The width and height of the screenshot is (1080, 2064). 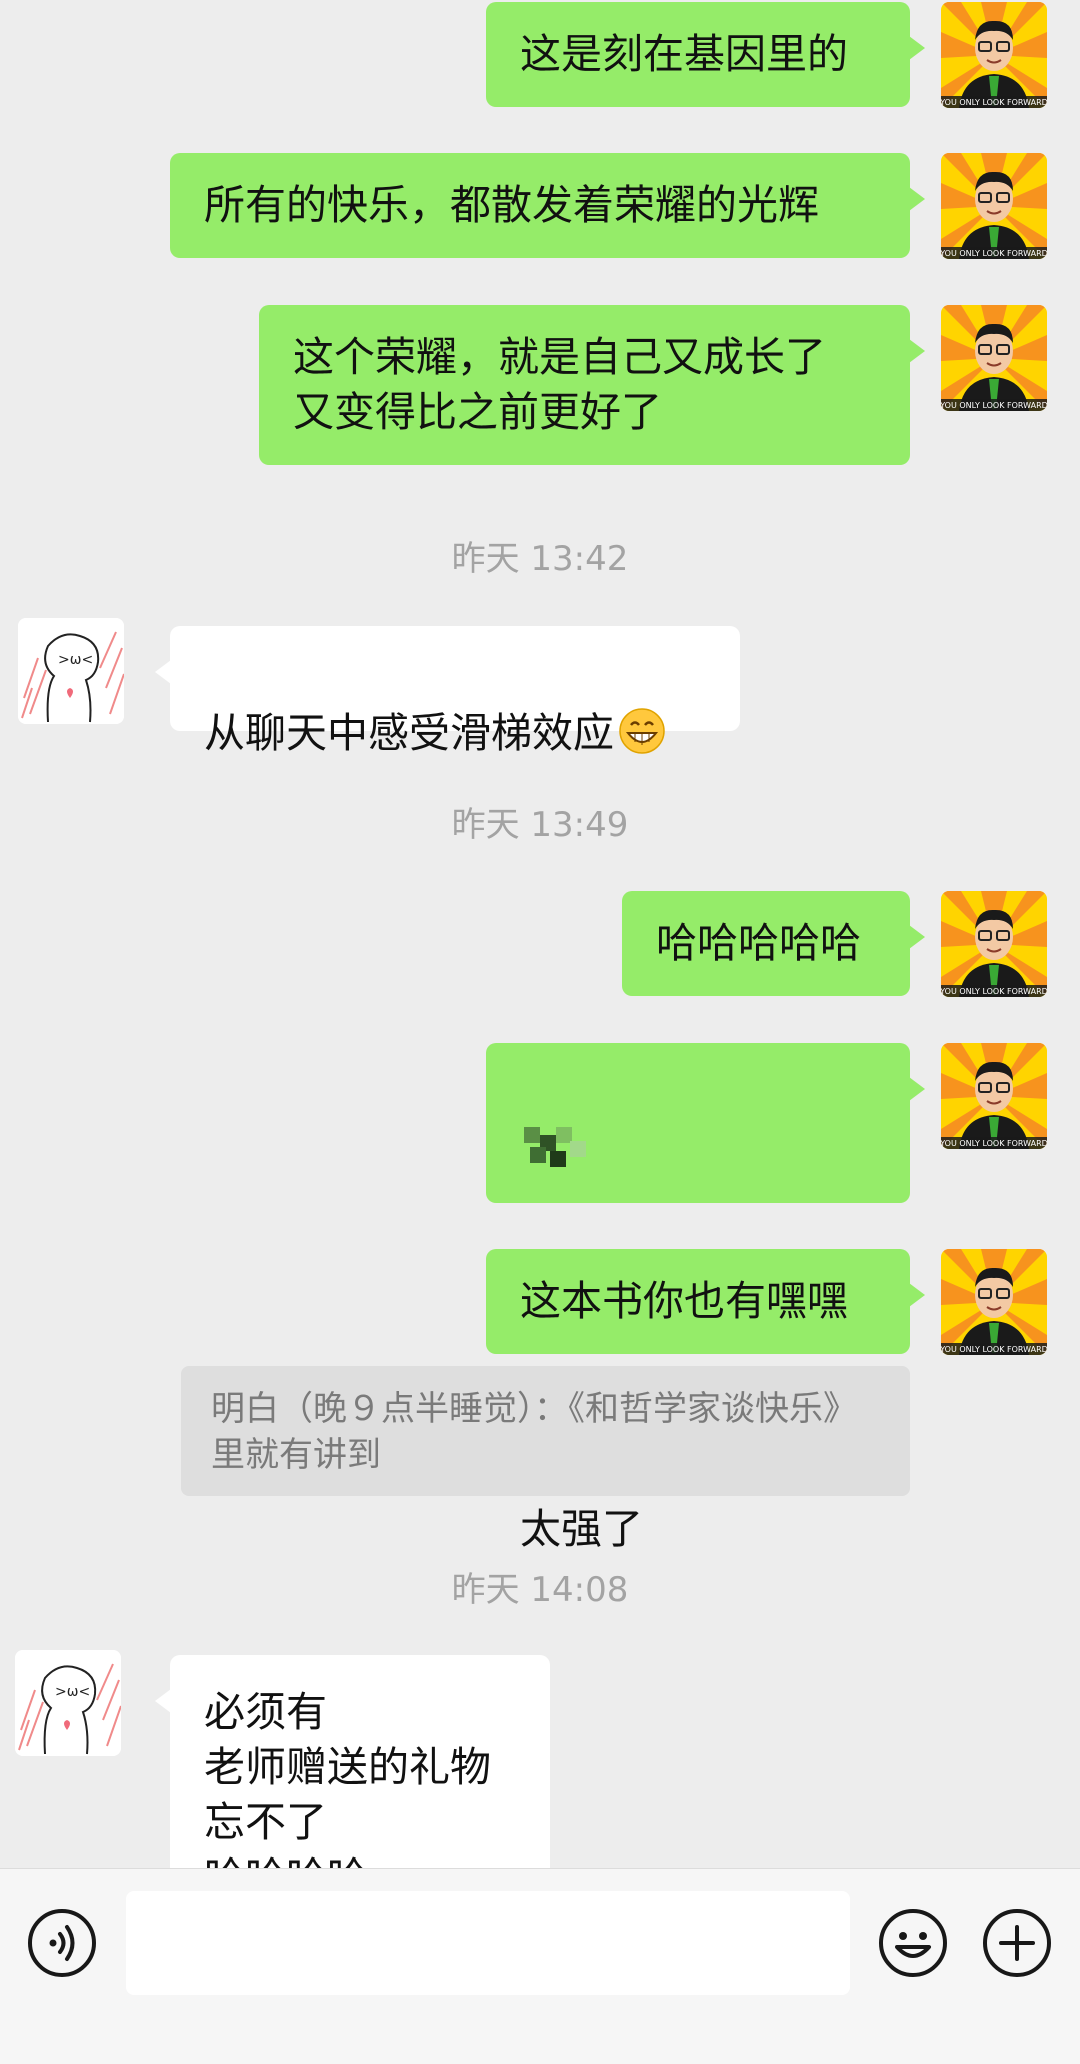 What do you see at coordinates (705, 1301) in the screenshot?
I see `message-bubble-sent: 这本书你也有嘿嘿` at bounding box center [705, 1301].